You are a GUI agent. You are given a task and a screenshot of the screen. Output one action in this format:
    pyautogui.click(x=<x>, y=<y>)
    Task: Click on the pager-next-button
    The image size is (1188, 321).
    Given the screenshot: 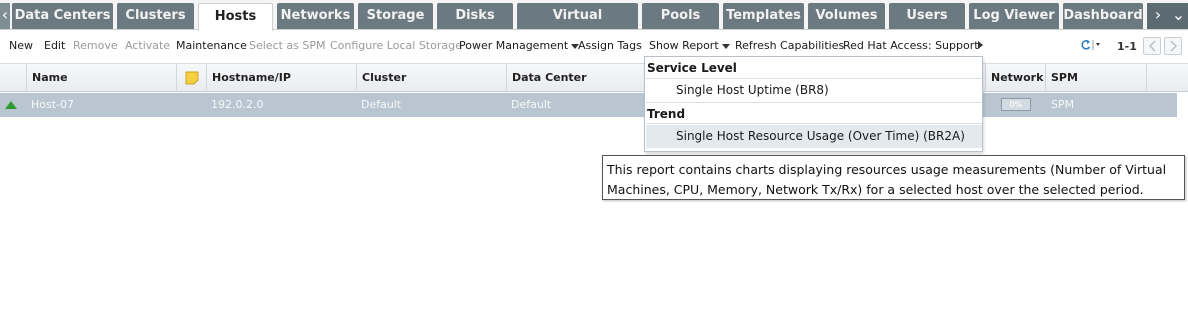 What is the action you would take?
    pyautogui.click(x=1173, y=46)
    